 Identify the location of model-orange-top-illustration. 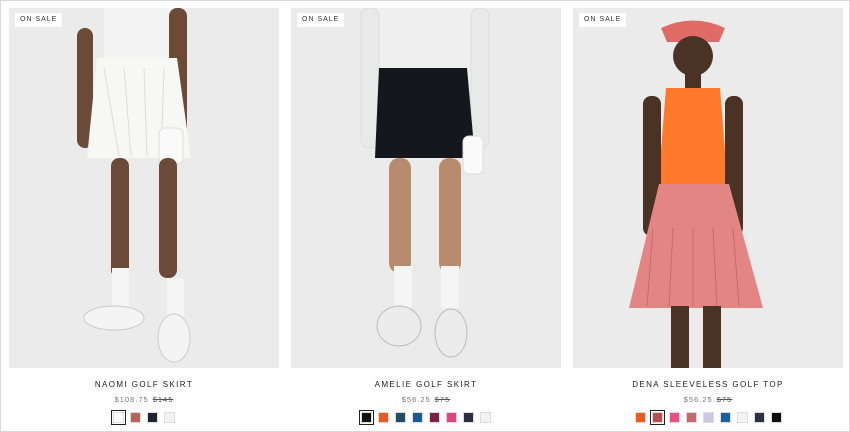
(696, 194).